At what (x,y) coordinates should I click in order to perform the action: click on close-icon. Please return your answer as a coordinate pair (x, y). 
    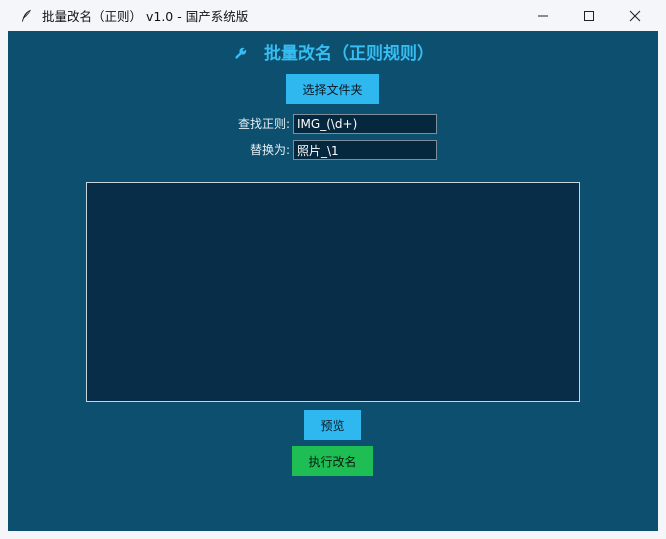
    Looking at the image, I should click on (635, 15).